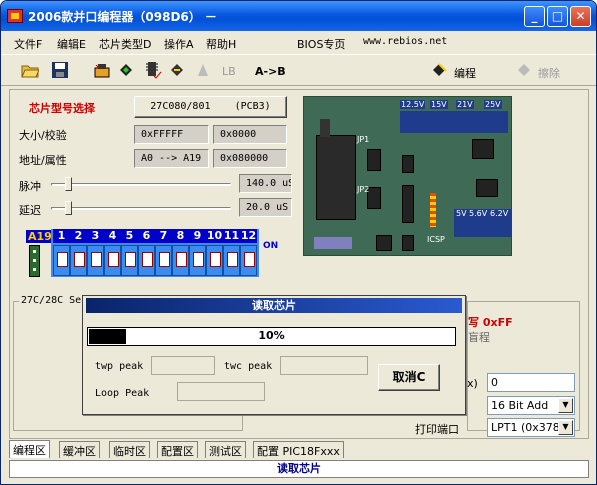  I want to click on twc-peak-field, so click(324, 365).